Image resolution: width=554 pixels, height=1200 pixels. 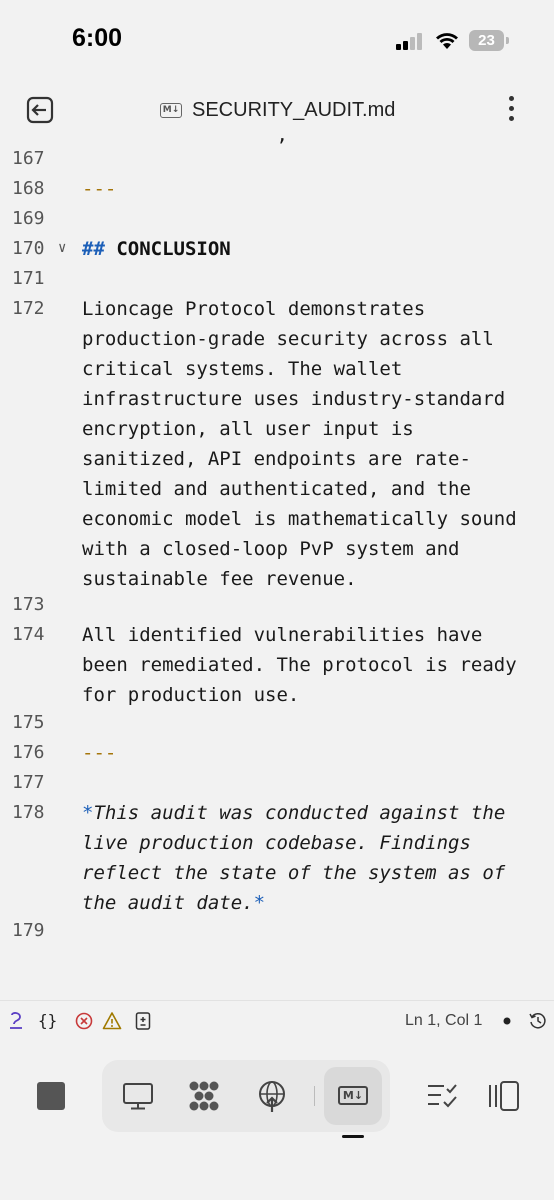 What do you see at coordinates (271, 549) in the screenshot?
I see `paragraph-line: with a closed-loop PvP system and` at bounding box center [271, 549].